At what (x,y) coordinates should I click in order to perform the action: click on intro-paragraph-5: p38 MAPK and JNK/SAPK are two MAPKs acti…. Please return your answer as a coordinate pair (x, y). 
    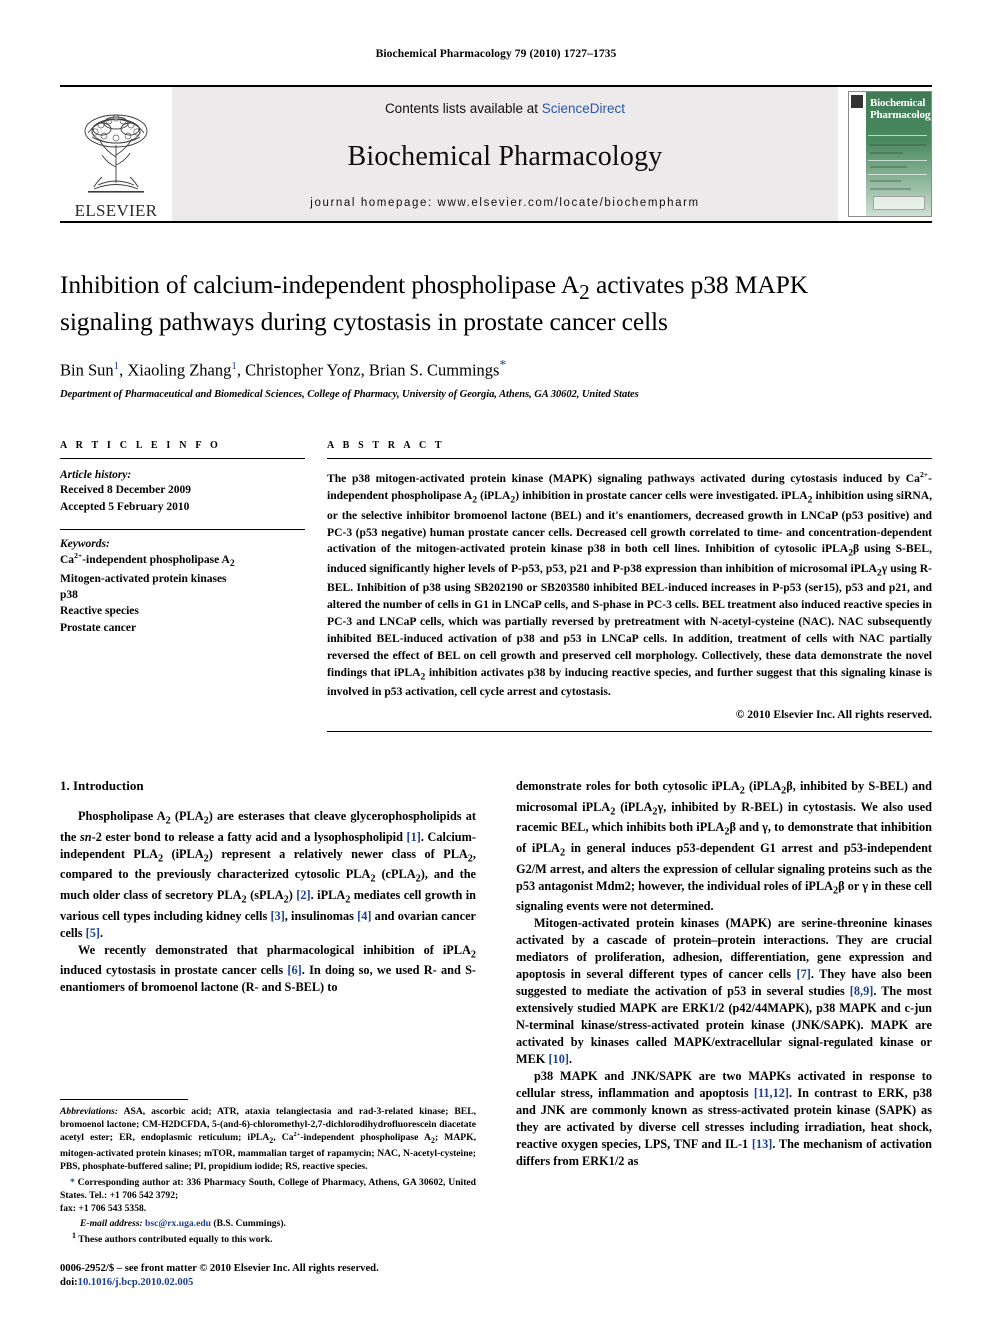
    Looking at the image, I should click on (724, 1118).